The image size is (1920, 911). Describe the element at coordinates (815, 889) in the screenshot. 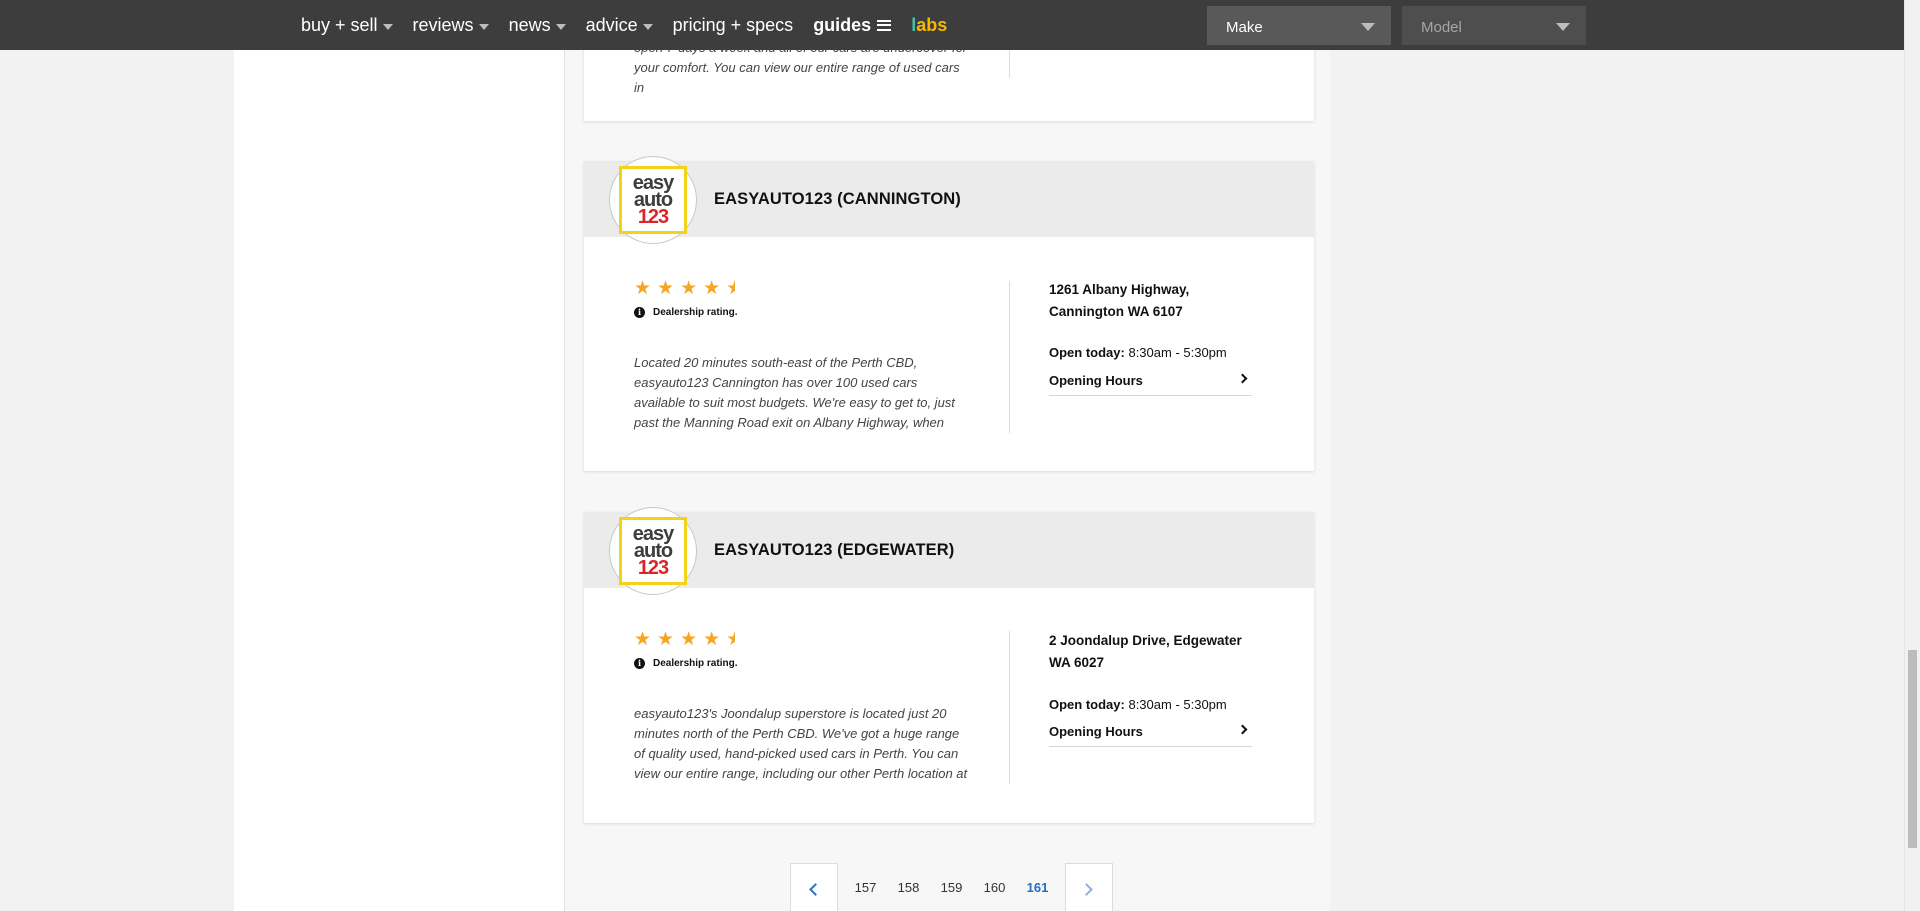

I see `chevron-left-icon` at that location.